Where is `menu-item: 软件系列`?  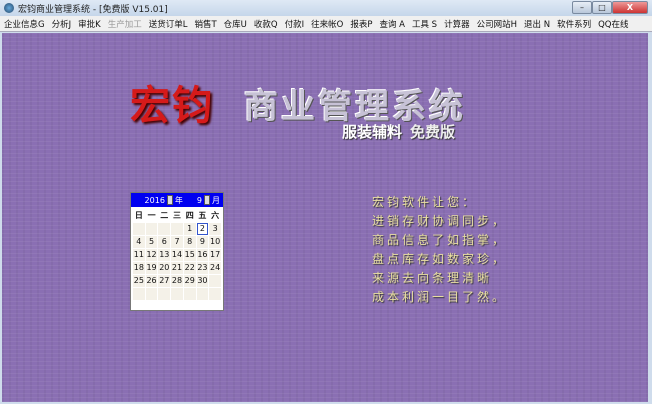
menu-item: 软件系列 is located at coordinates (574, 24).